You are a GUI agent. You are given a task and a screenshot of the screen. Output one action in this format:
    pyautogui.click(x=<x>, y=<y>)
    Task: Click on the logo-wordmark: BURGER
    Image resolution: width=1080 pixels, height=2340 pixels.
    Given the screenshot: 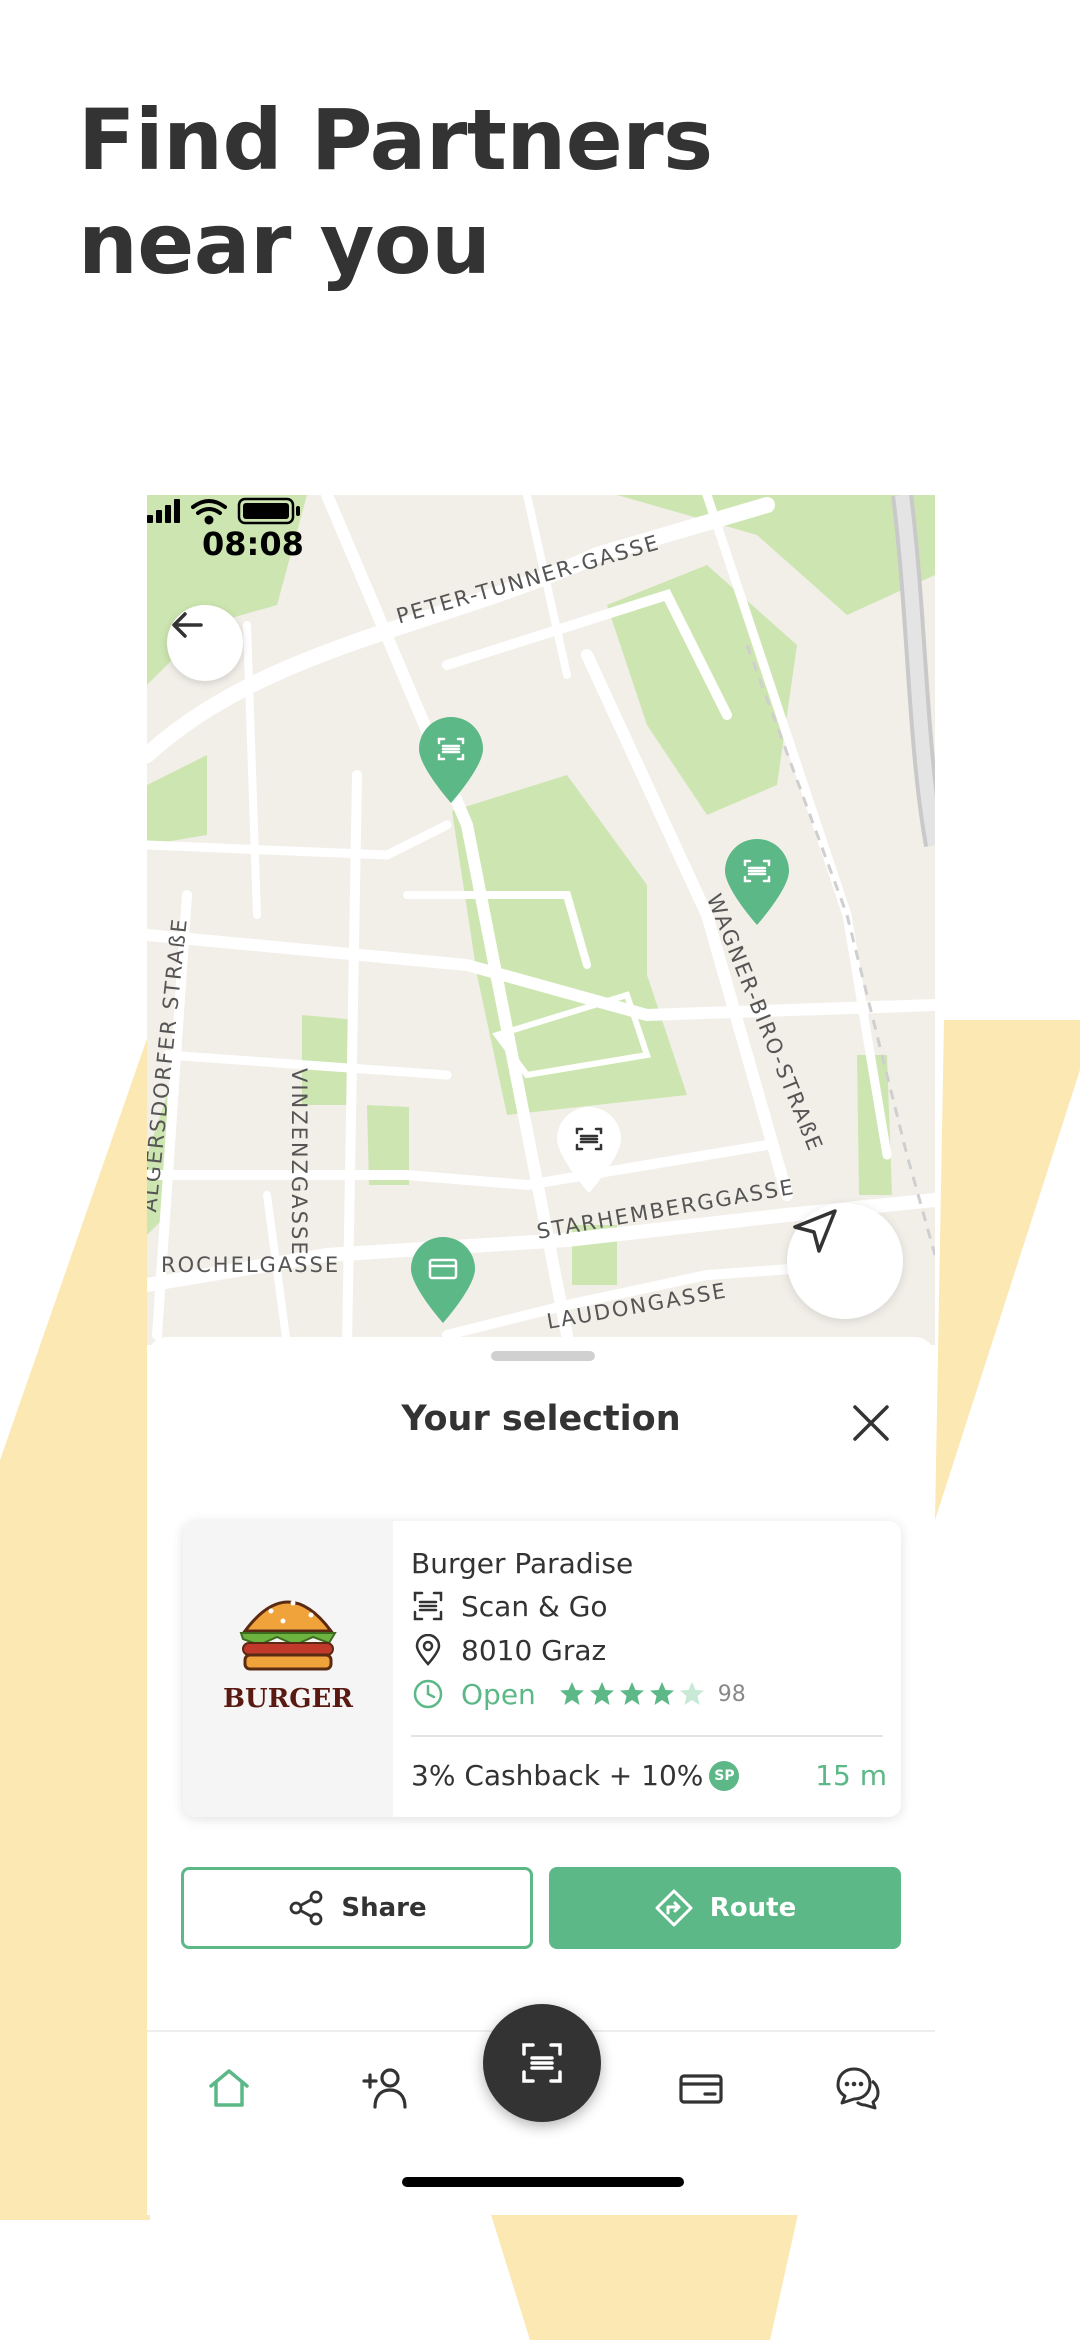 What is the action you would take?
    pyautogui.click(x=288, y=1699)
    